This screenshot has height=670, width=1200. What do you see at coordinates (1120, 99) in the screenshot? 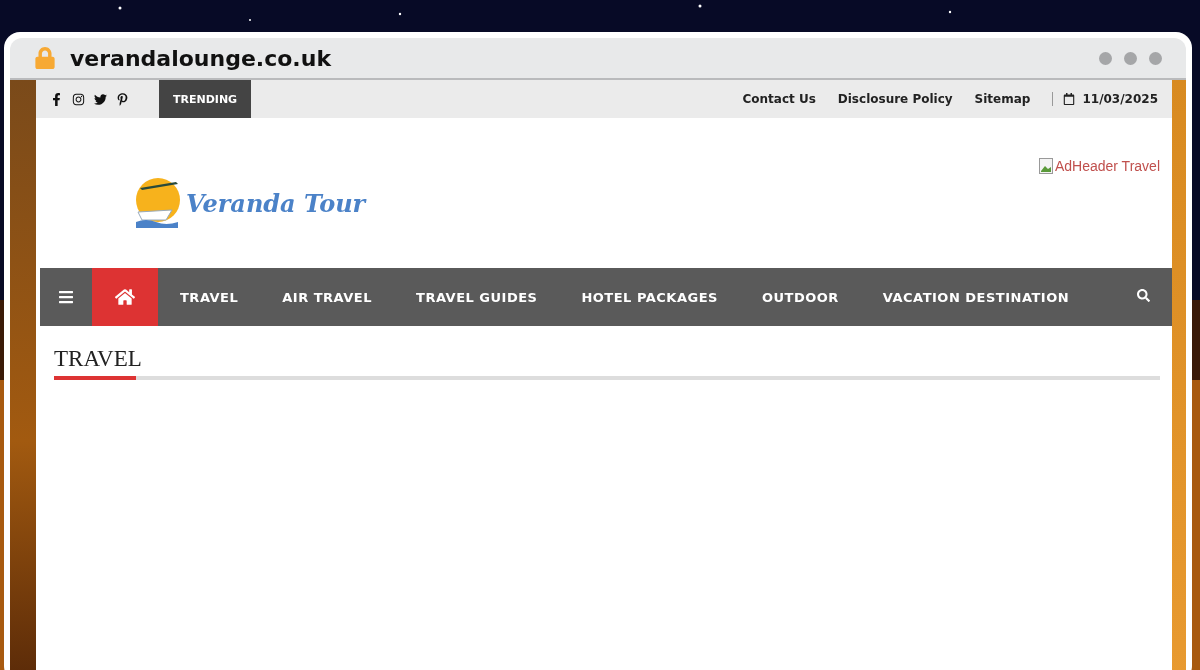
I see `date-text: 11/03/2025` at bounding box center [1120, 99].